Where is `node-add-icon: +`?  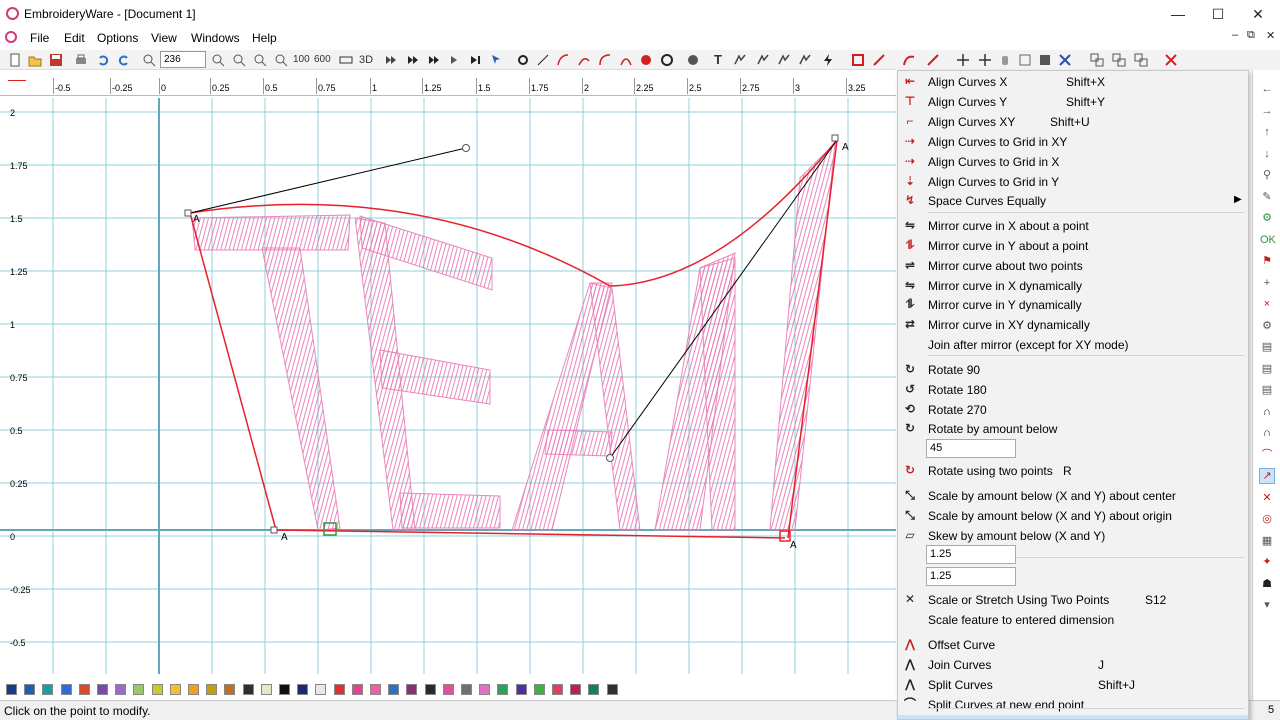
node-add-icon: + is located at coordinates (1267, 283).